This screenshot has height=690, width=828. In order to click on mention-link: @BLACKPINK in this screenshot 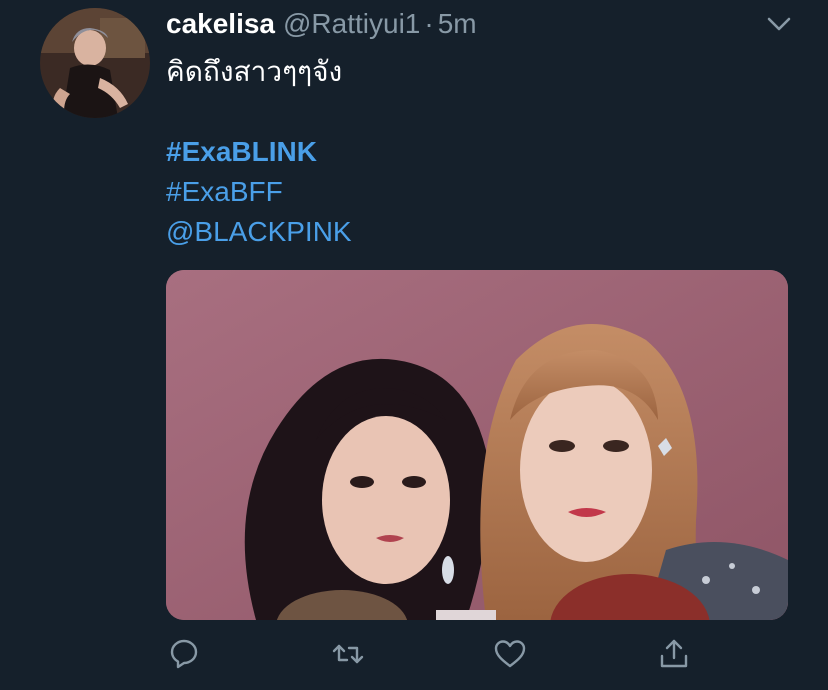, I will do `click(259, 232)`.